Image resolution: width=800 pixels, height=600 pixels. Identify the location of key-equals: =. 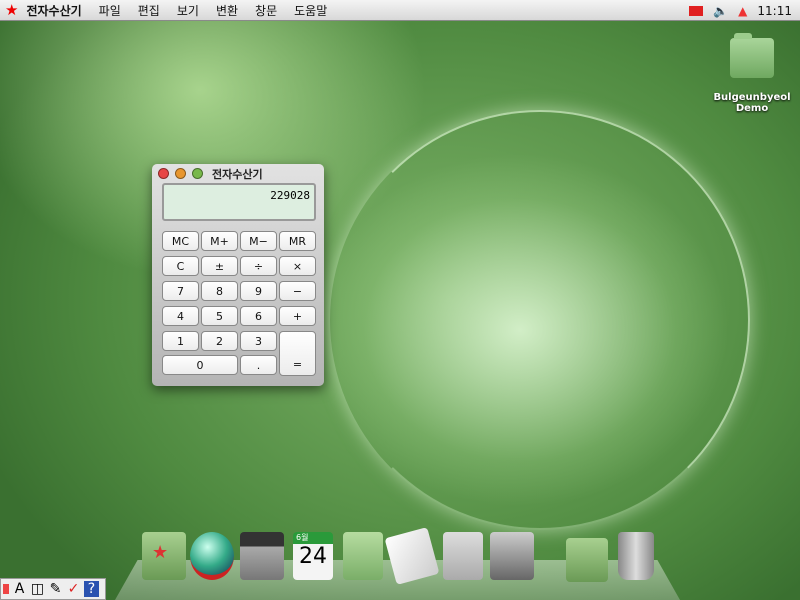
(297, 353).